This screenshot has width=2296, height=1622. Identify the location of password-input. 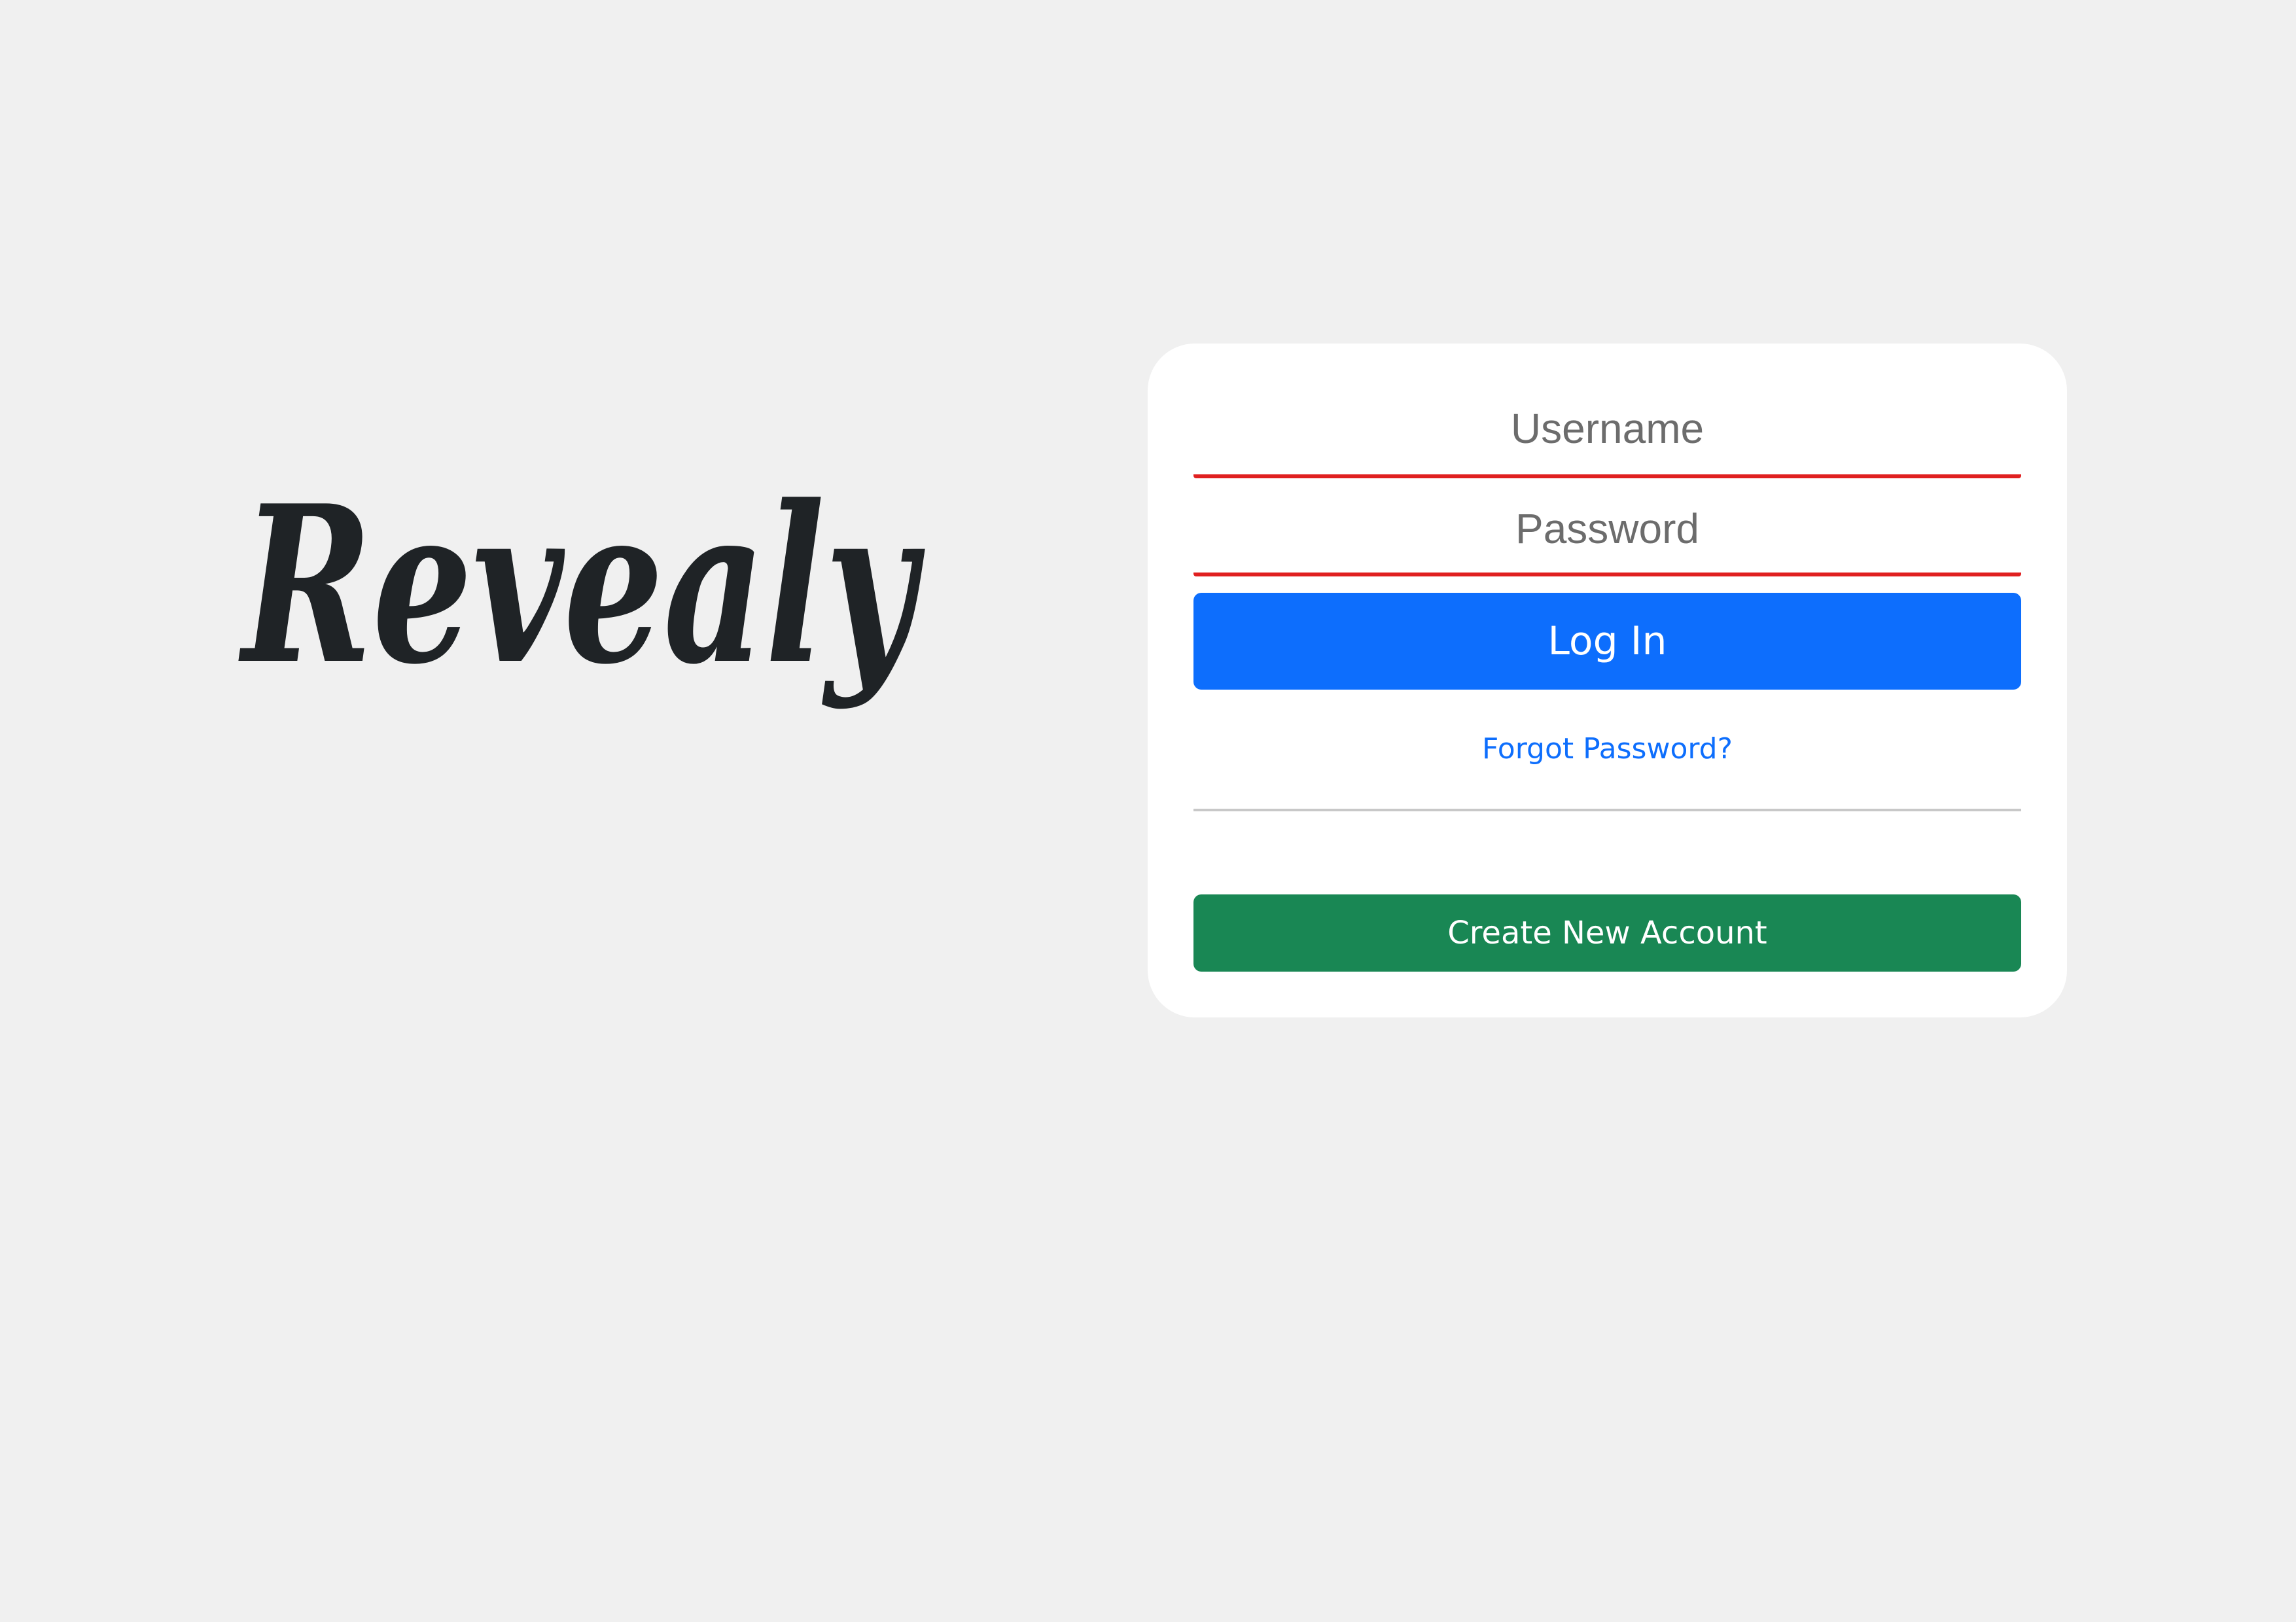
(1607, 530).